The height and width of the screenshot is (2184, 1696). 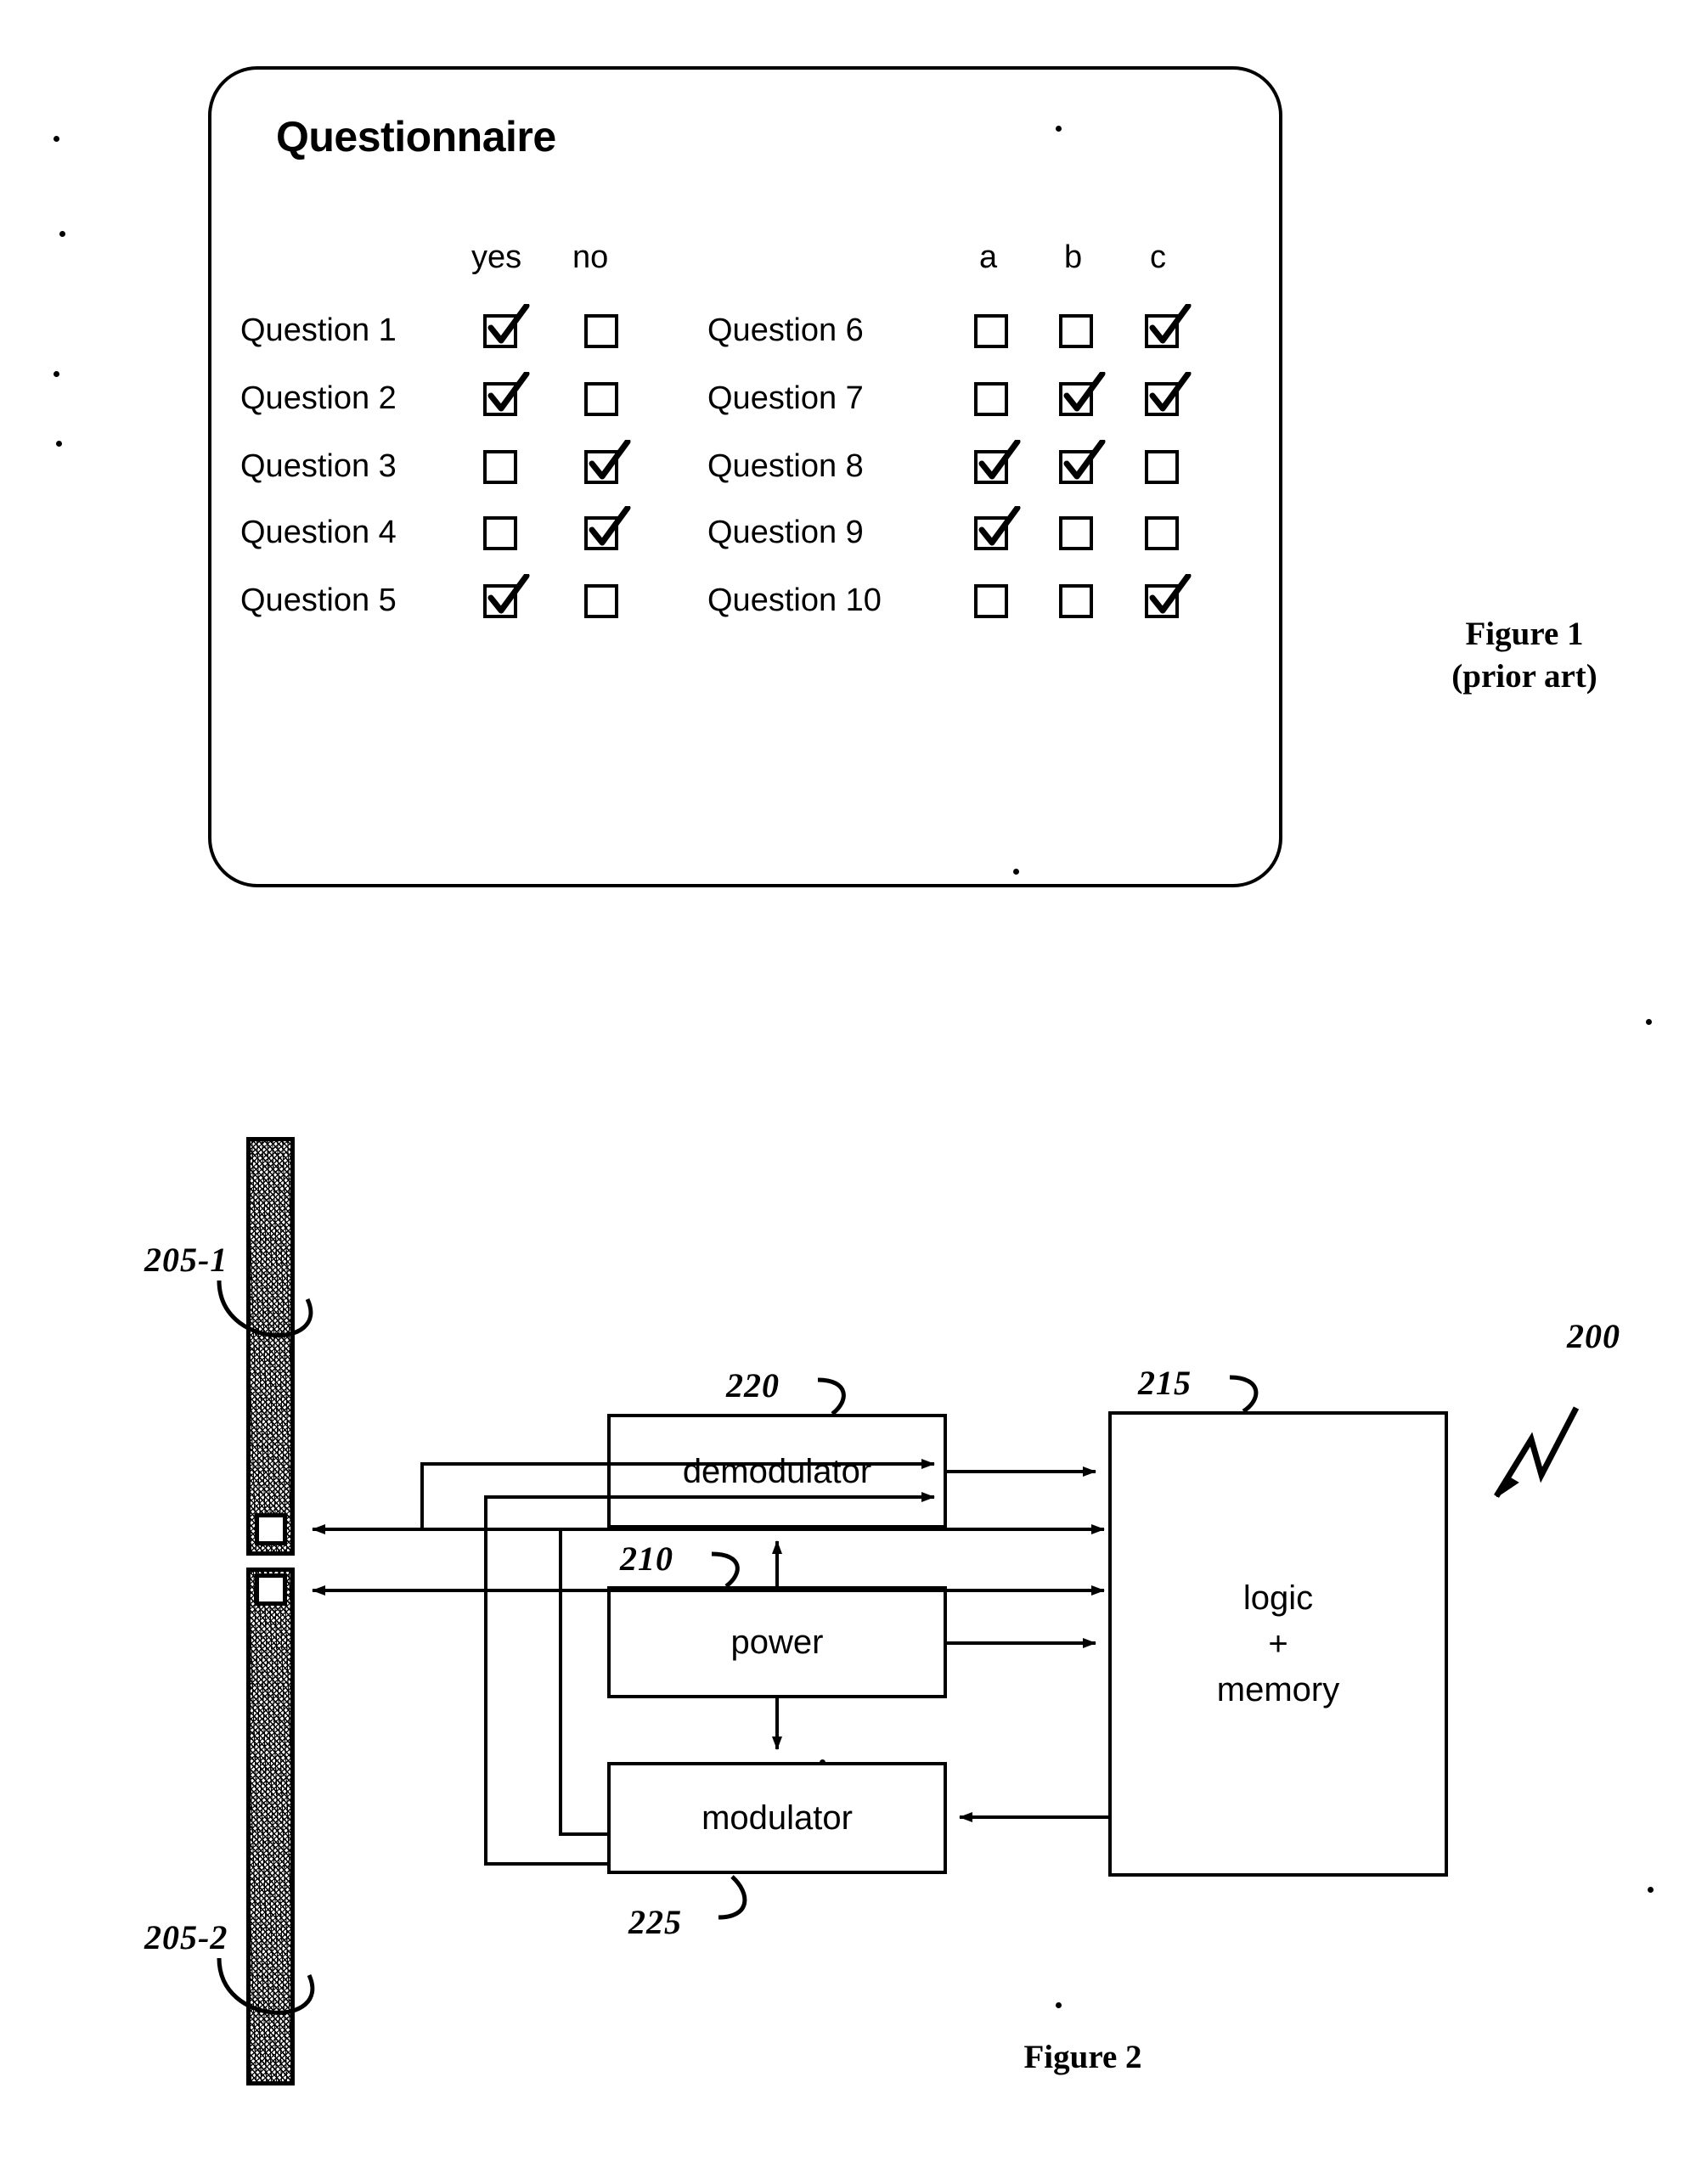 What do you see at coordinates (1162, 533) in the screenshot?
I see `checkbox-q9-c` at bounding box center [1162, 533].